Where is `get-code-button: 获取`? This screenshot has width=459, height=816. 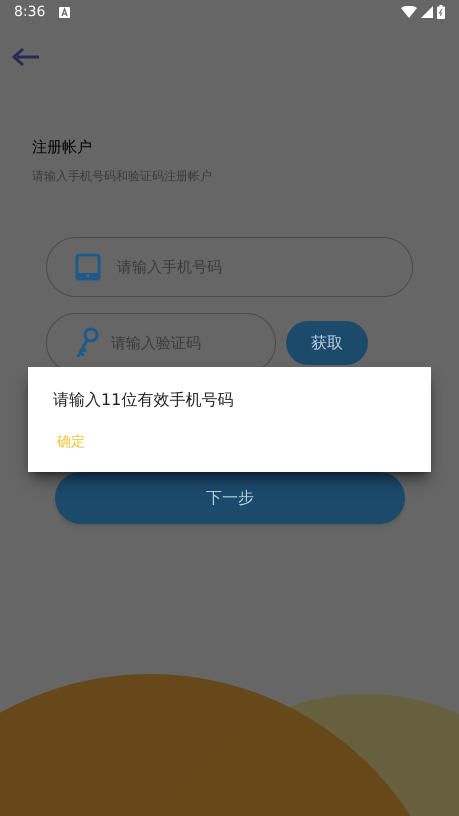
get-code-button: 获取 is located at coordinates (327, 342).